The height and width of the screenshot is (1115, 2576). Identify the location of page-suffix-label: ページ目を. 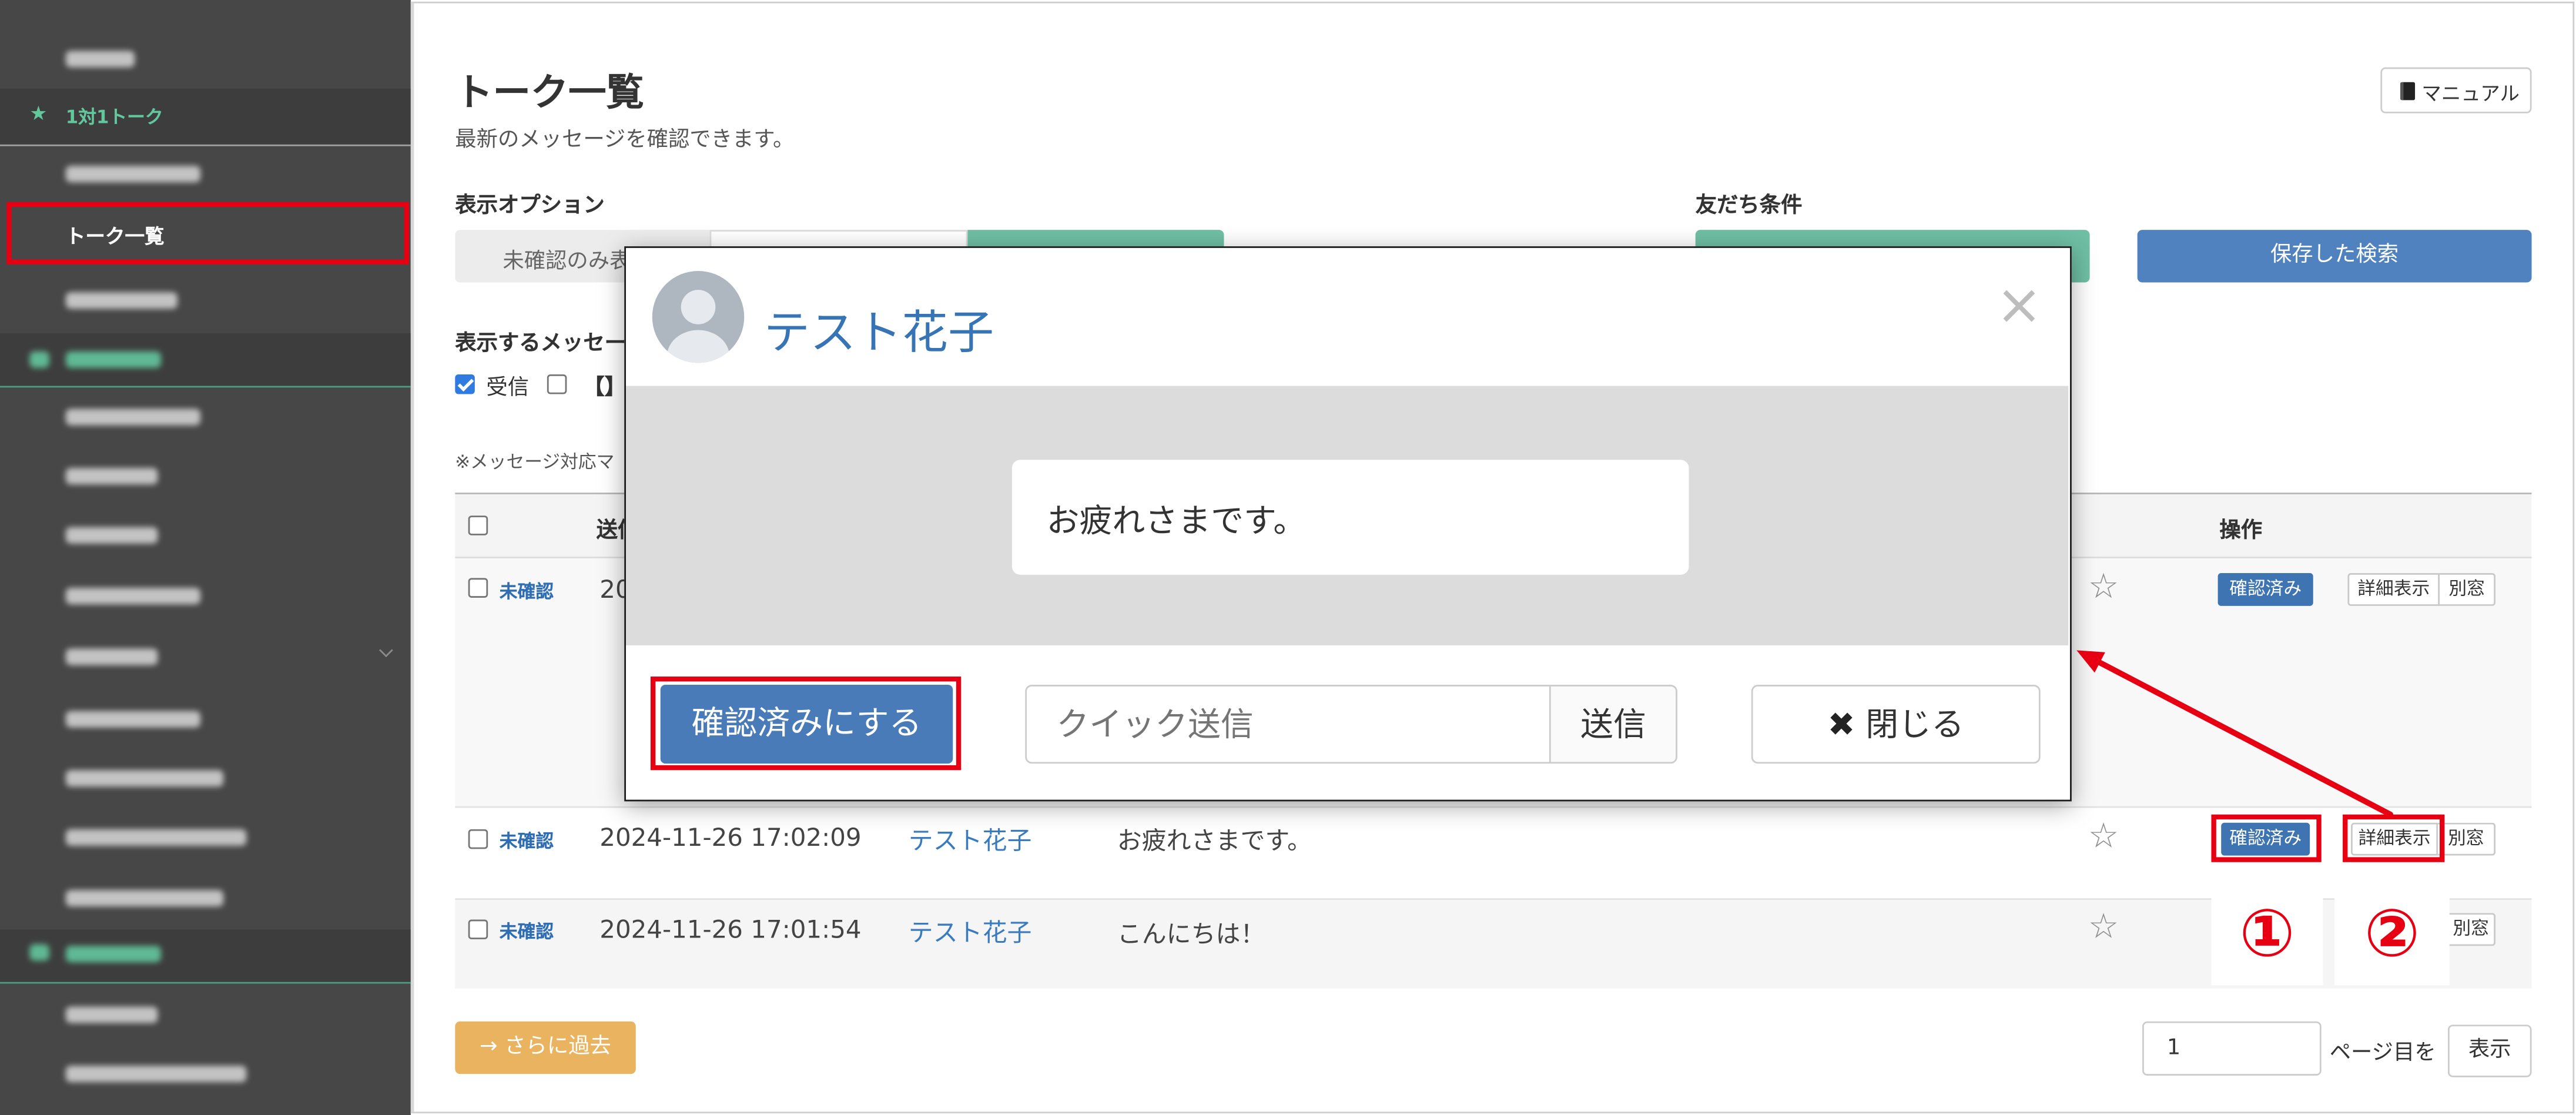
(2382, 1053).